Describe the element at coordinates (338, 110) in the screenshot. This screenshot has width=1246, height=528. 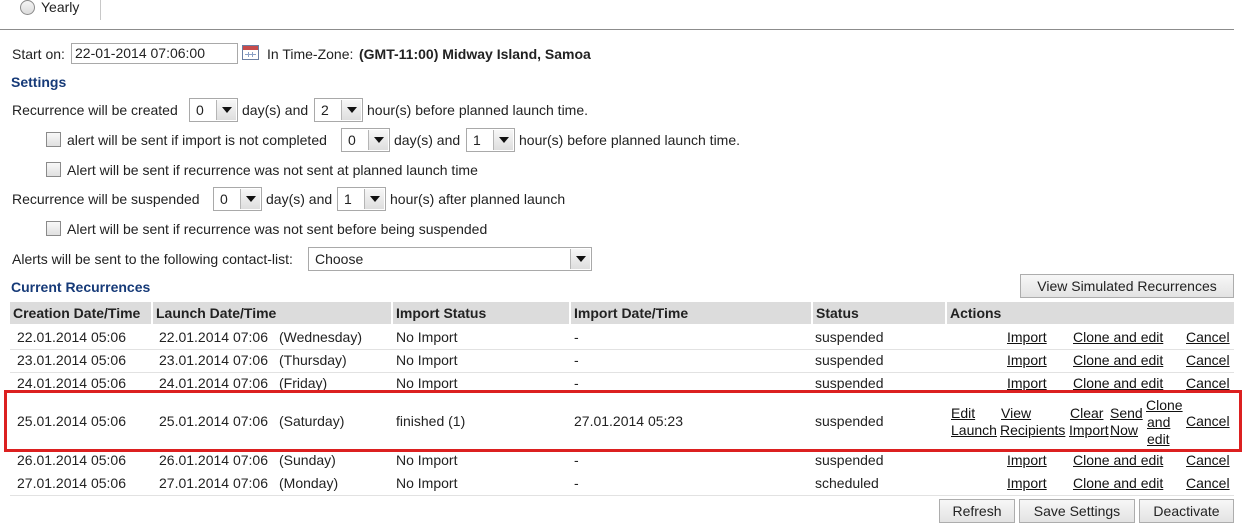
I see `created-hours-select: 2` at that location.